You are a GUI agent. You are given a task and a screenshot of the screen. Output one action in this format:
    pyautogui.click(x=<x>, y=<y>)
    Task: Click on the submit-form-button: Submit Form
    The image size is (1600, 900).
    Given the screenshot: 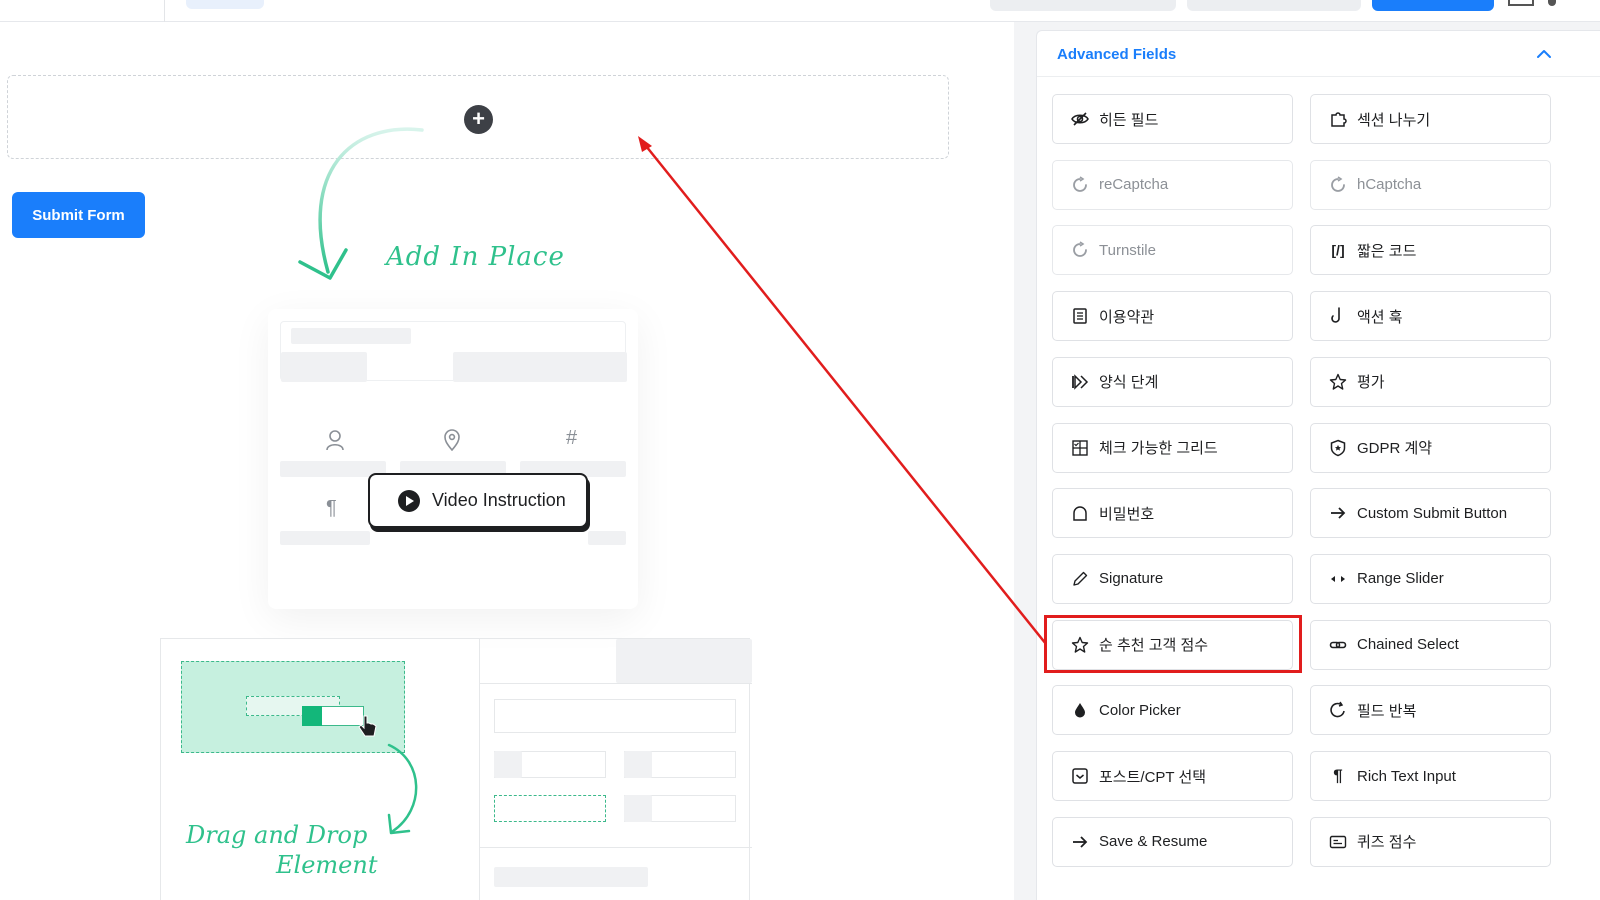 What is the action you would take?
    pyautogui.click(x=78, y=215)
    